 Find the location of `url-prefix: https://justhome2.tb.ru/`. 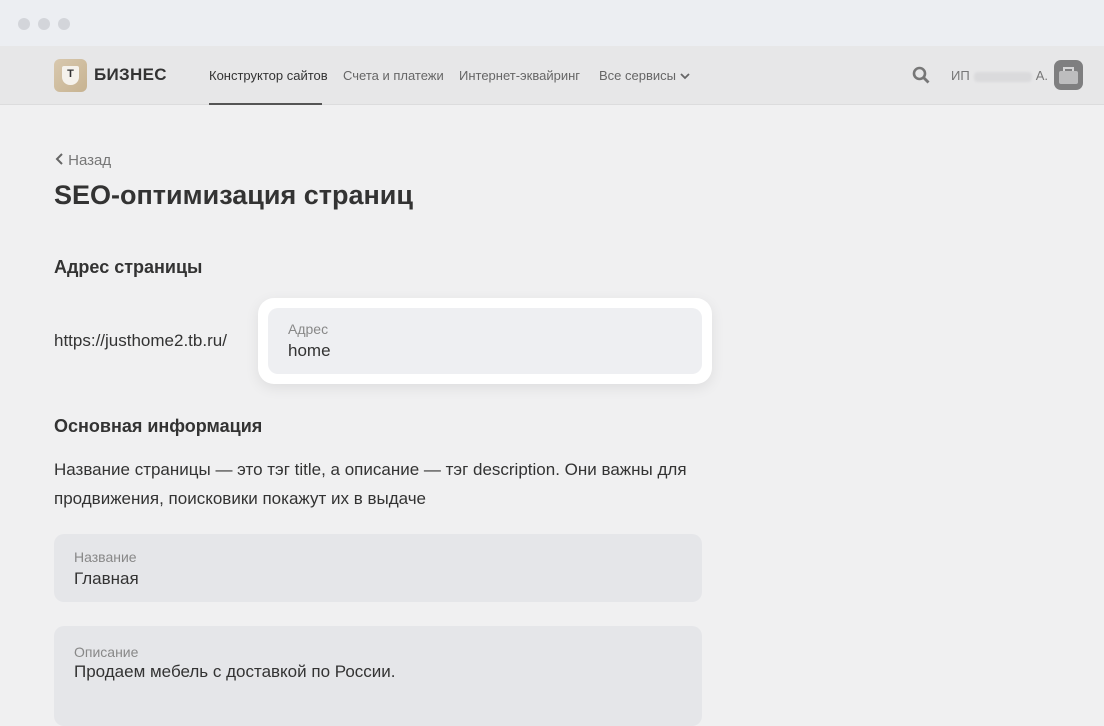

url-prefix: https://justhome2.tb.ru/ is located at coordinates (140, 340).